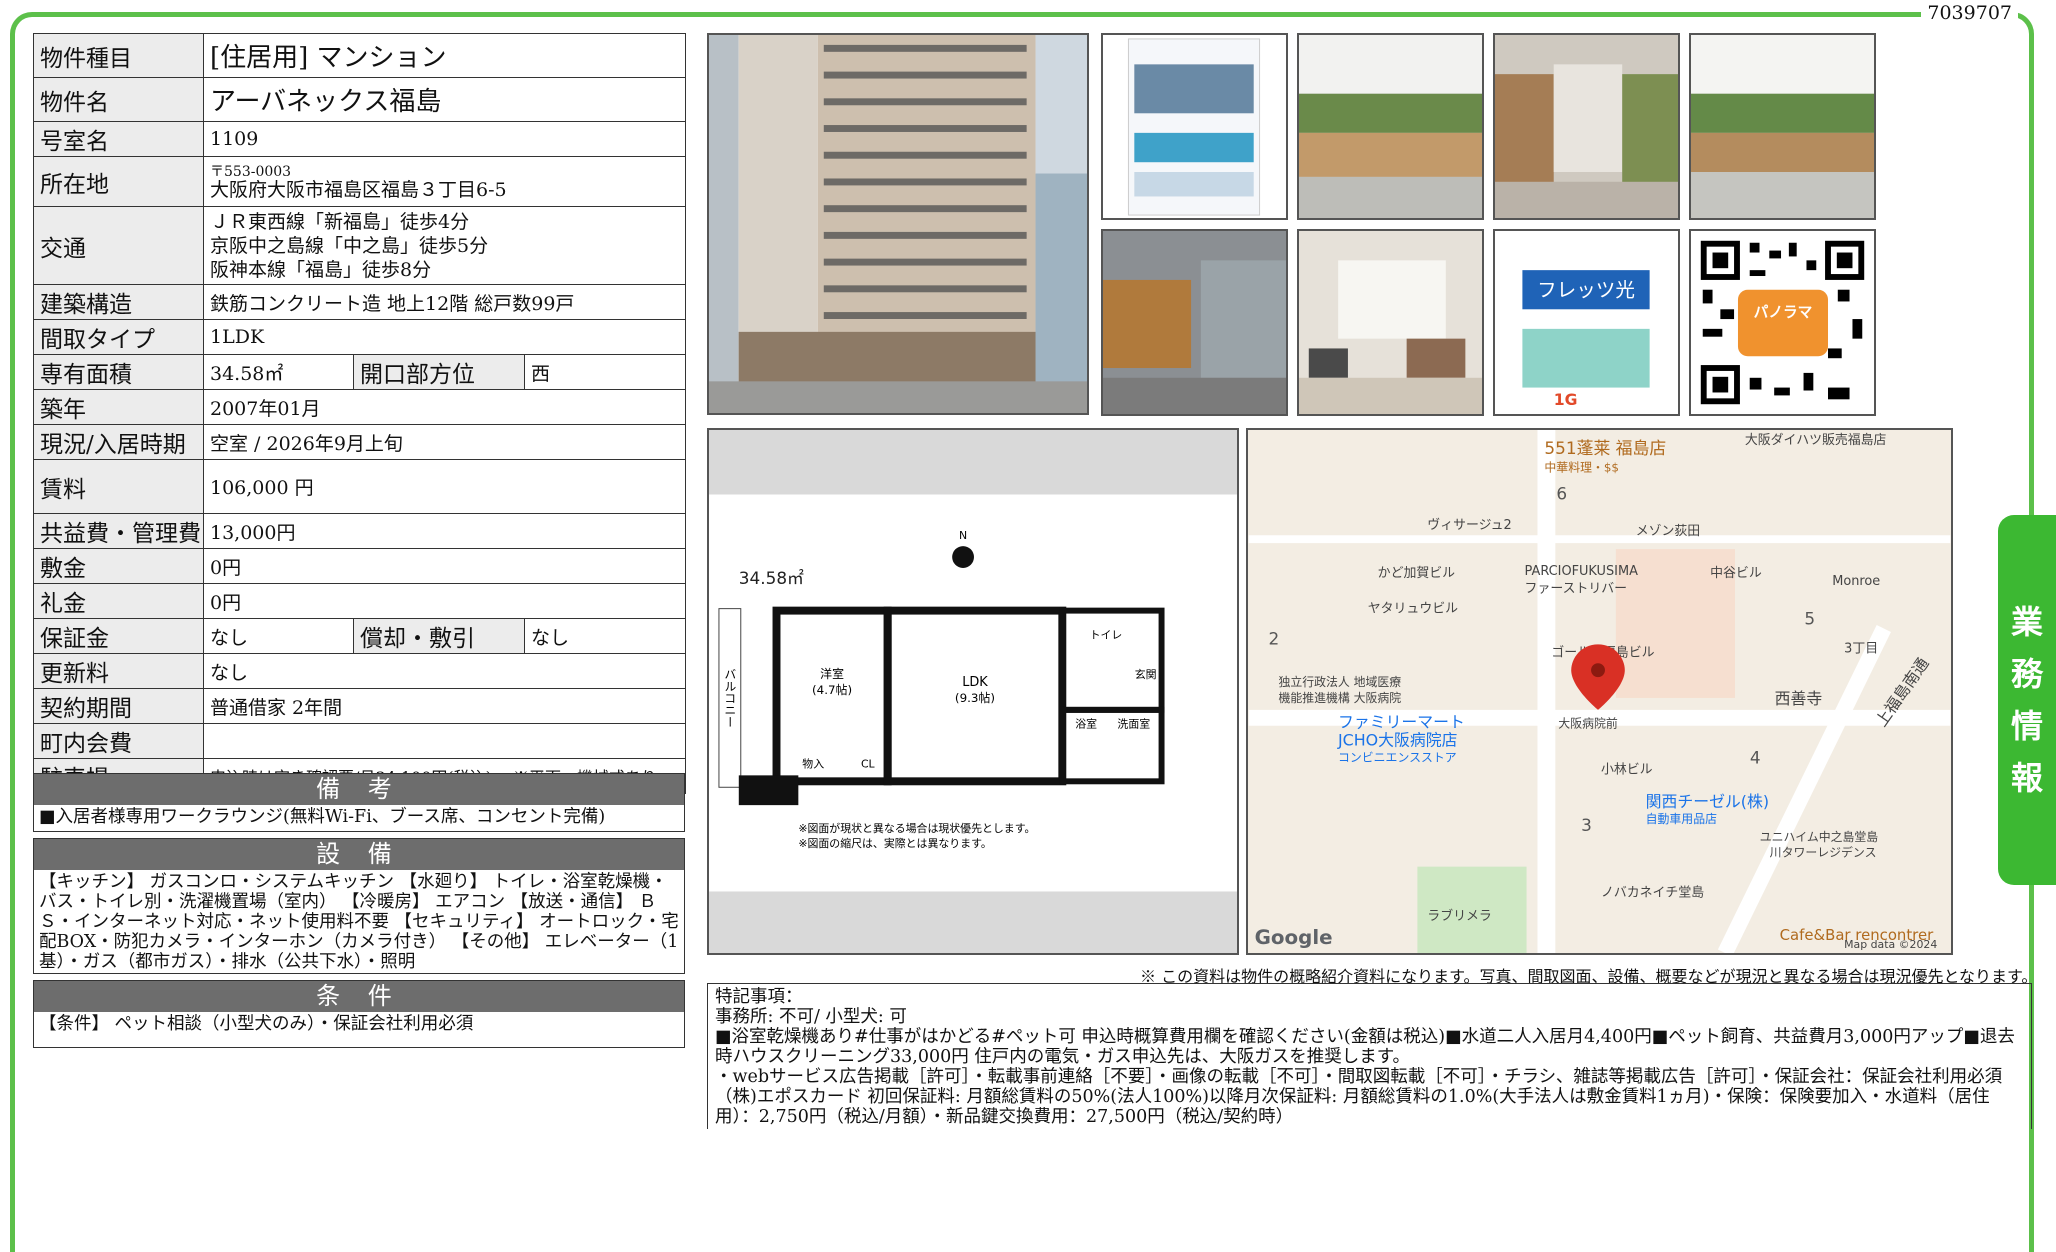 The width and height of the screenshot is (2056, 1252). I want to click on remarks-section: 備 考 ■入居者様専用ワークラウンジ(無料Wi-Fi、ブース席、コンセント完備), so click(359, 802).